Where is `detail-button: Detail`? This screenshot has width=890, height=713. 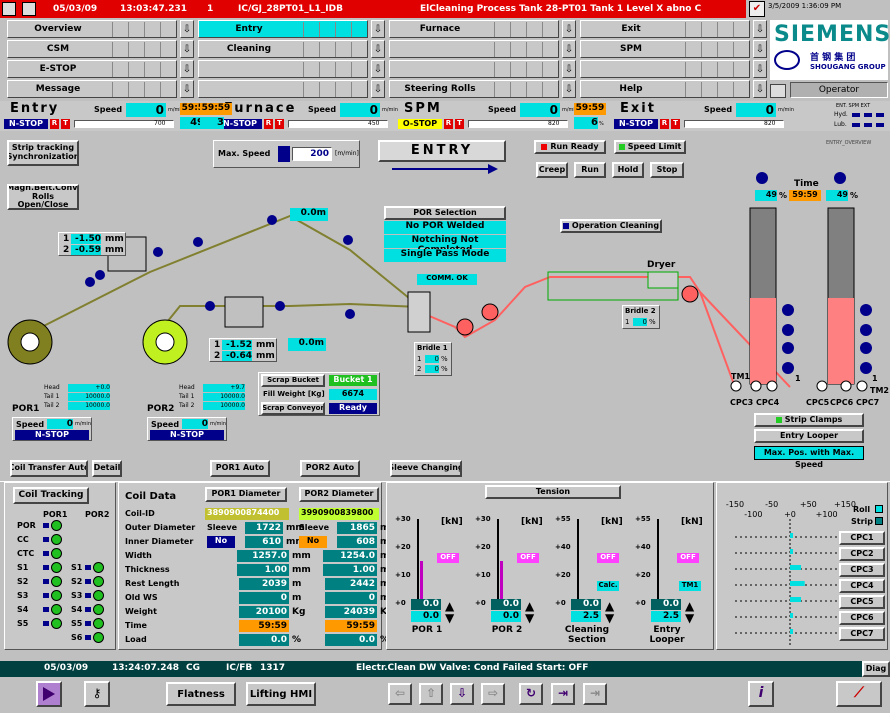
detail-button: Detail is located at coordinates (107, 468).